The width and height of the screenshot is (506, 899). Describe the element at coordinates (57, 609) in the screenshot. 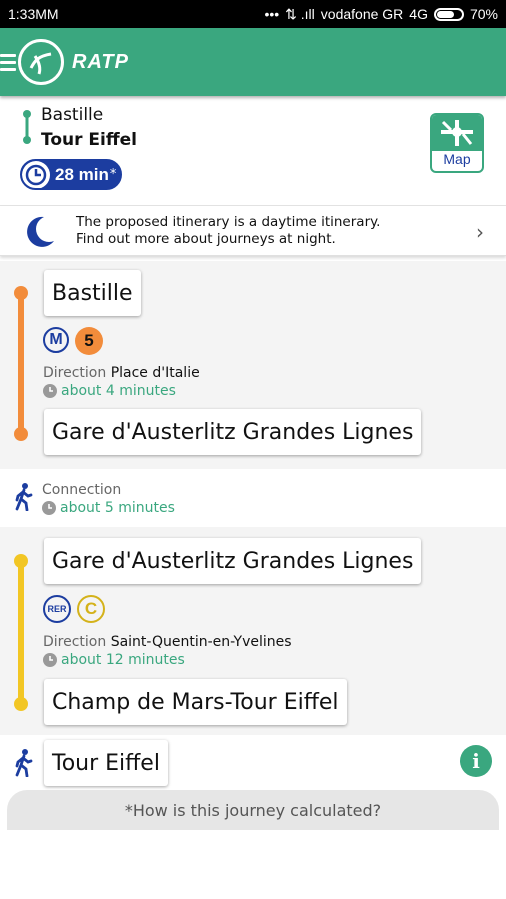

I see `rer-icon: RER` at that location.